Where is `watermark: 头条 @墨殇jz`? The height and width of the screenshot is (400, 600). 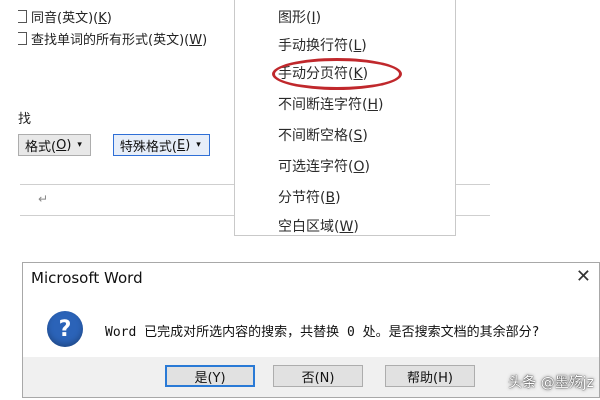
watermark: 头条 @墨殇jz is located at coordinates (551, 383).